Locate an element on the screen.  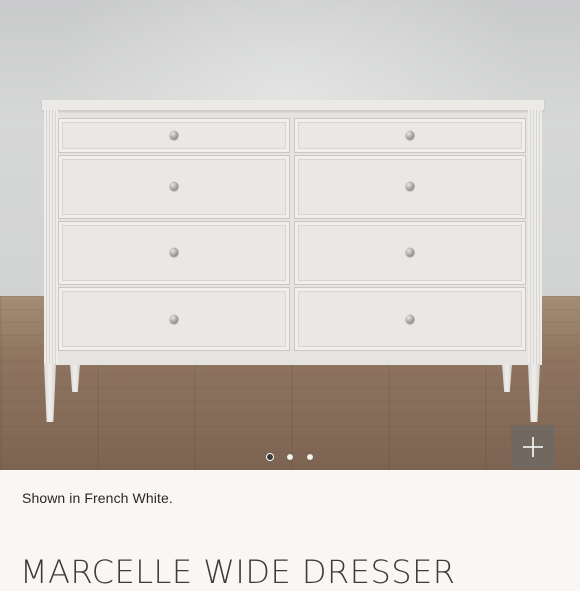
dresser-top is located at coordinates (293, 105).